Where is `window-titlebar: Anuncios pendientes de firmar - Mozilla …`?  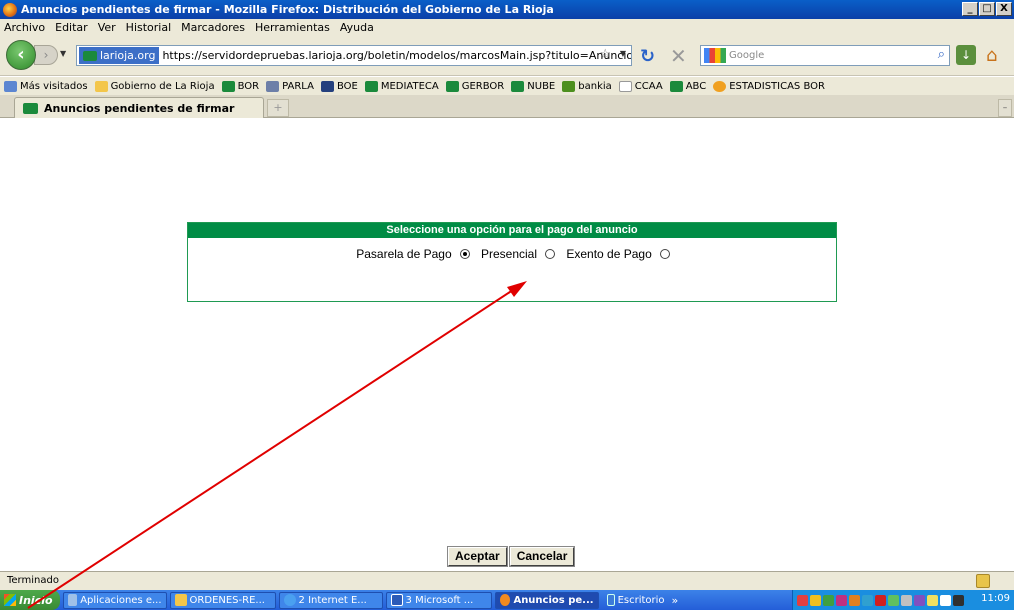 window-titlebar: Anuncios pendientes de firmar - Mozilla … is located at coordinates (507, 9).